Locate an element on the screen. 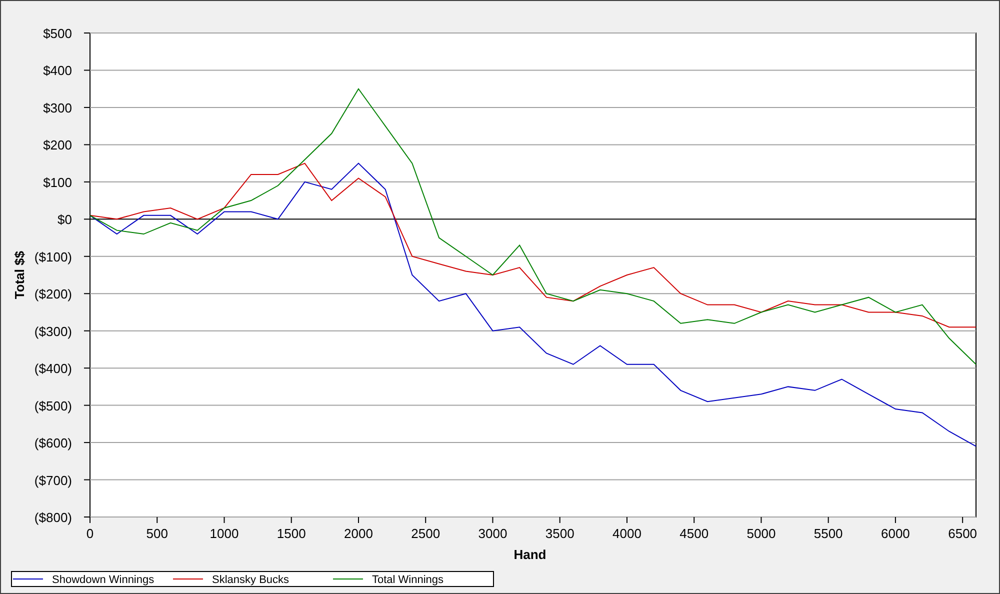  axis-tick-label: 1500 is located at coordinates (291, 533).